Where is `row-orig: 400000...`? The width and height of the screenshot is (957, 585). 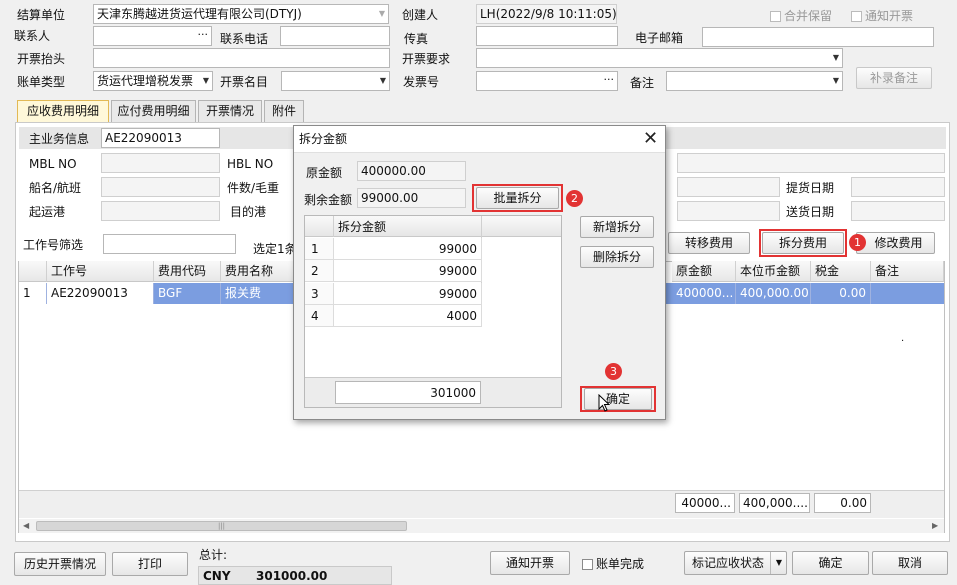 row-orig: 400000... is located at coordinates (704, 293).